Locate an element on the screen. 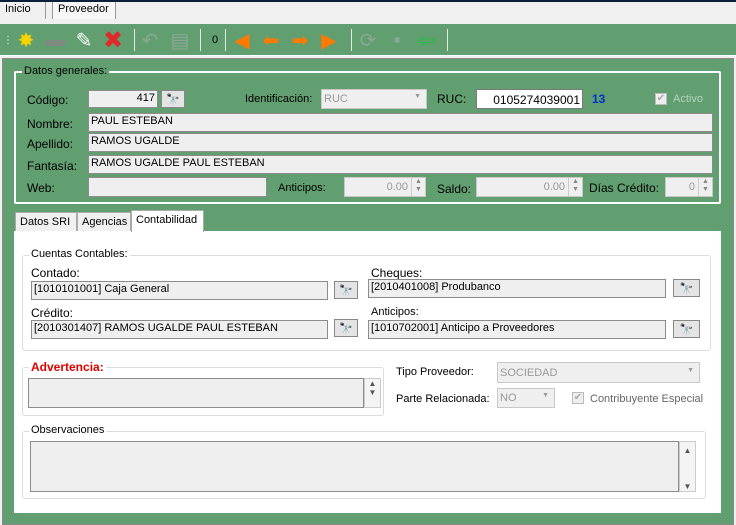 The height and width of the screenshot is (525, 736). next-icon: ➡ is located at coordinates (300, 40).